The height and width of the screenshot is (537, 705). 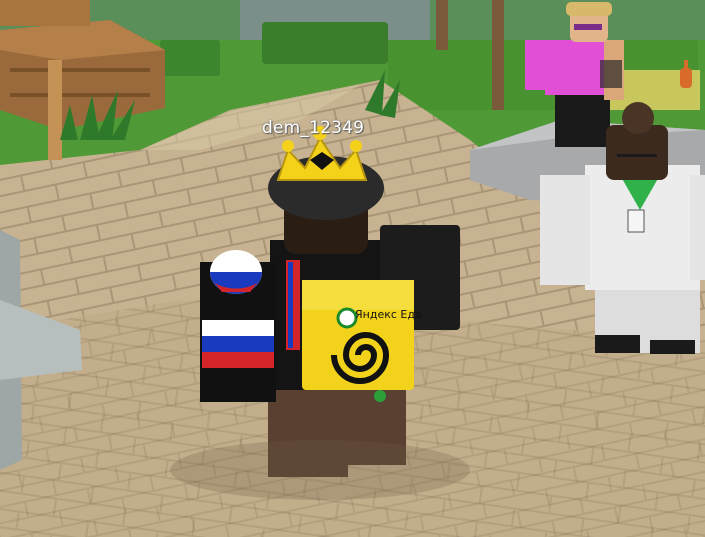 I want to click on food-delivery-backpack, so click(x=350, y=331).